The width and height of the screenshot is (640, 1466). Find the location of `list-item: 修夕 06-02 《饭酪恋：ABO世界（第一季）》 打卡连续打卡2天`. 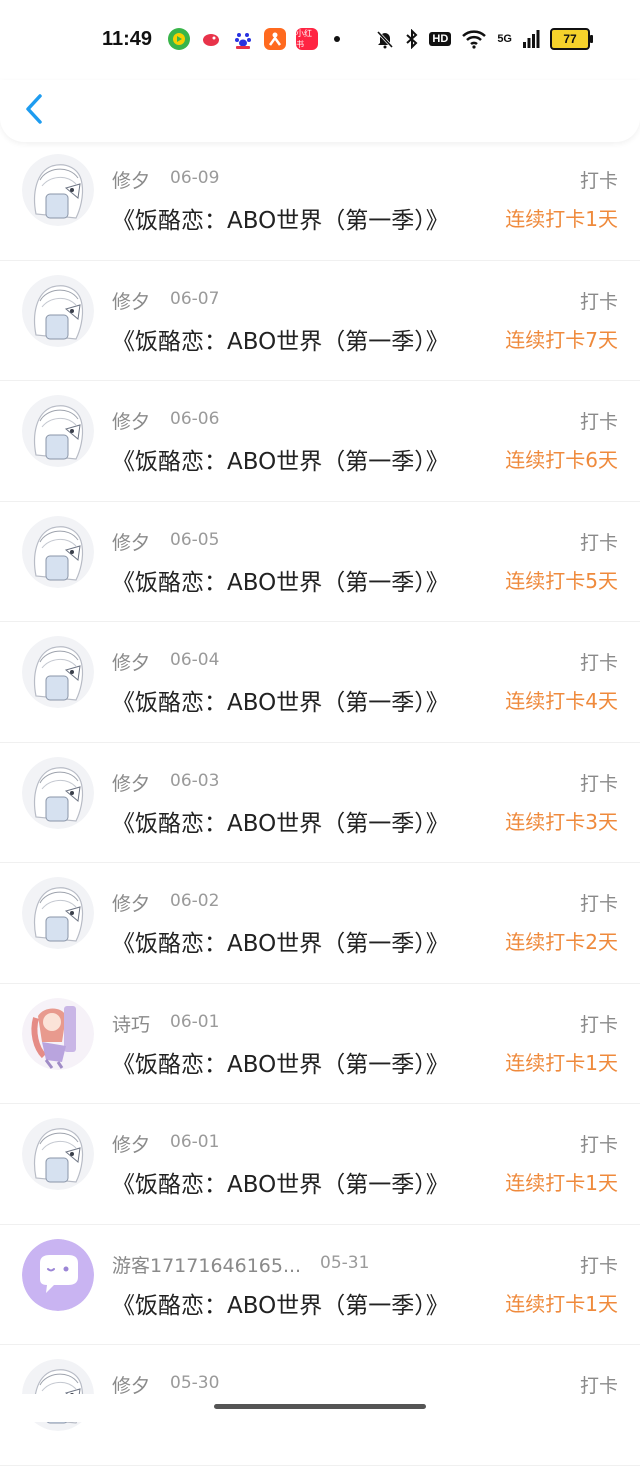

list-item: 修夕 06-02 《饭酪恋：ABO世界（第一季）》 打卡连续打卡2天 is located at coordinates (320, 923).